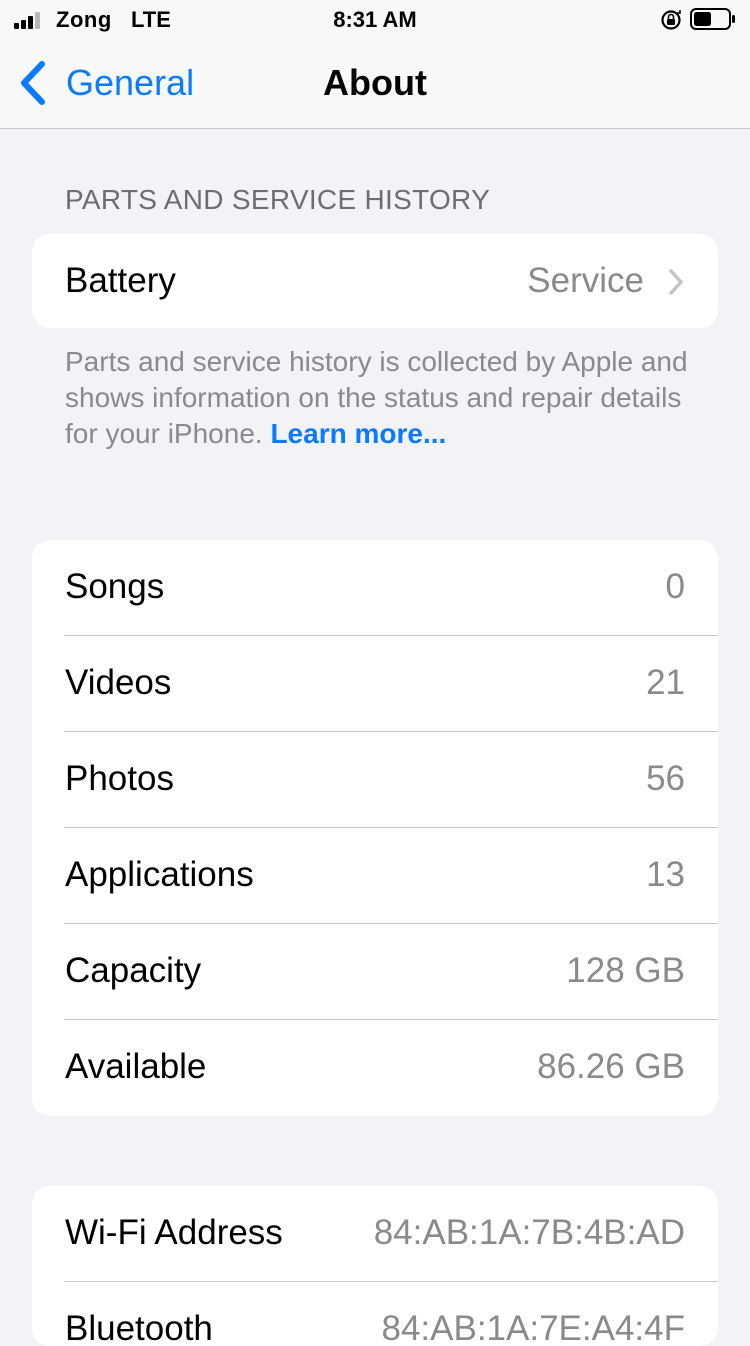  What do you see at coordinates (119, 778) in the screenshot?
I see `photos-label: Photos` at bounding box center [119, 778].